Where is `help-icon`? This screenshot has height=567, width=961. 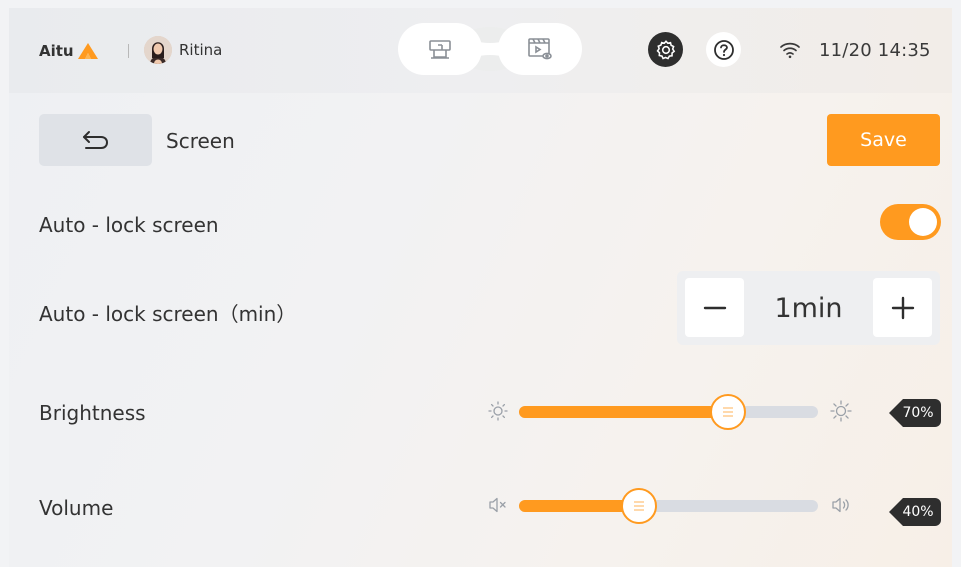
help-icon is located at coordinates (723, 49).